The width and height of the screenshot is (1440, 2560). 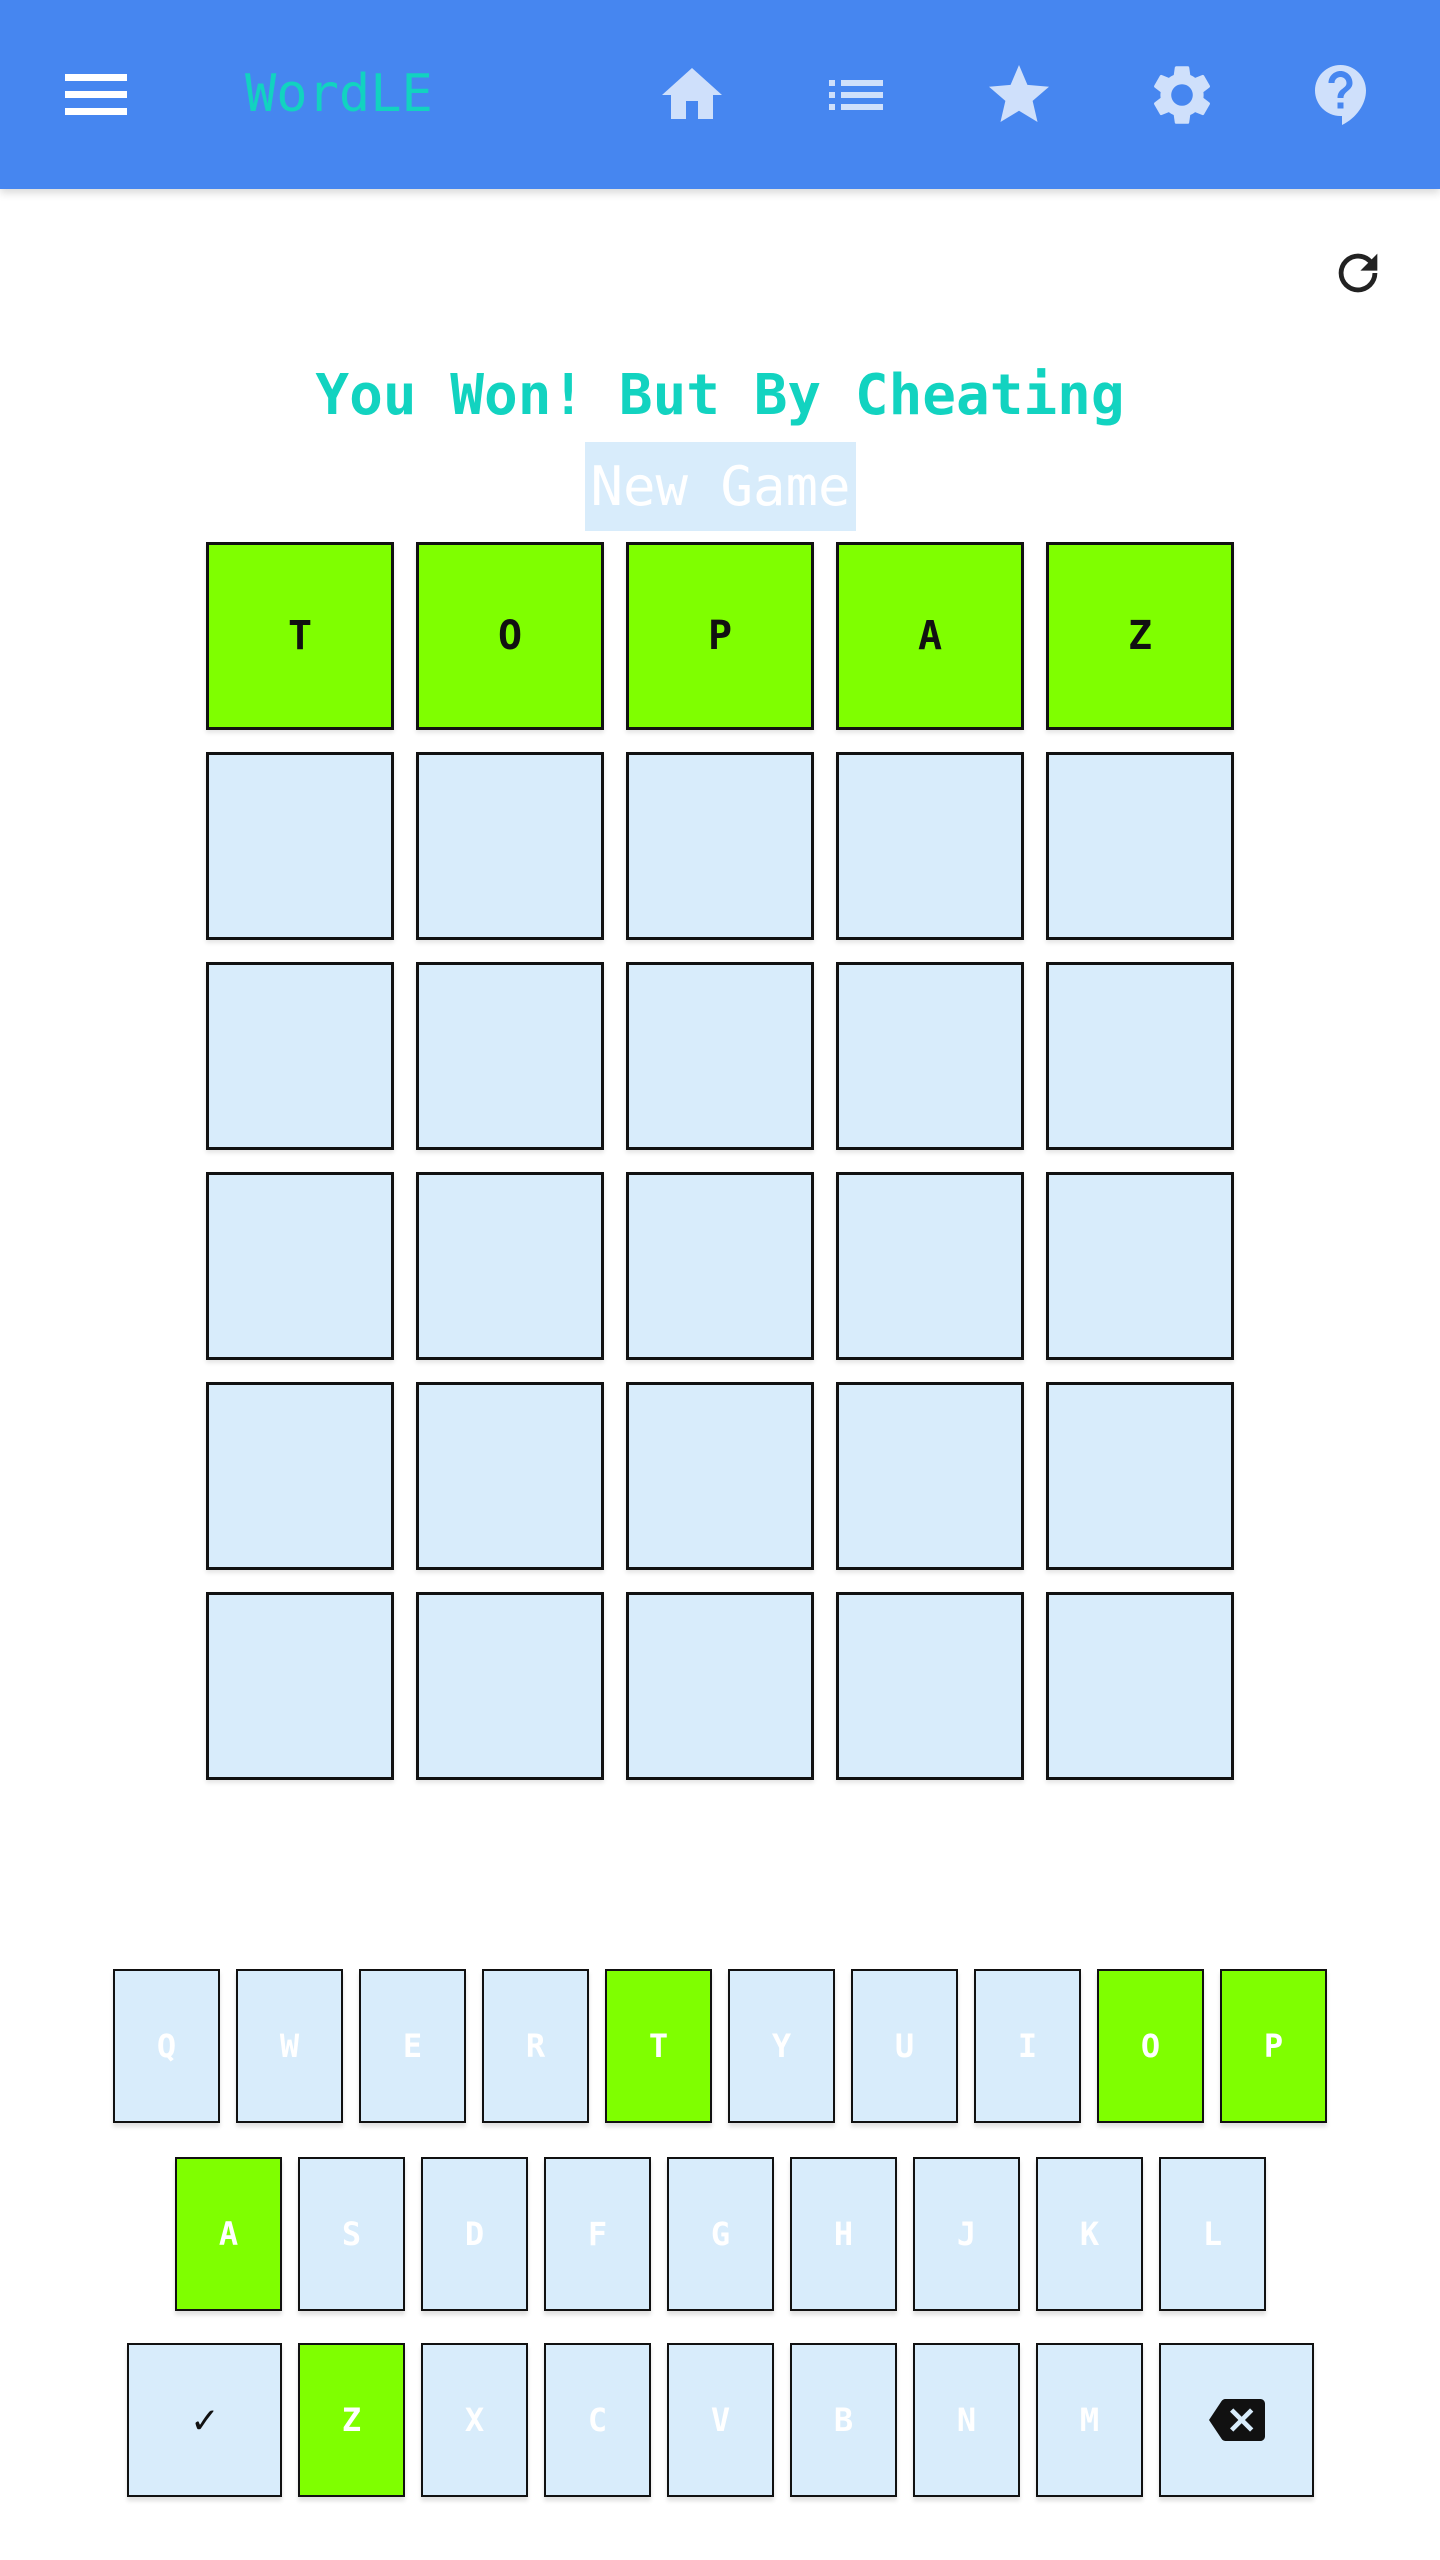 What do you see at coordinates (1019, 95) in the screenshot?
I see `star-icon` at bounding box center [1019, 95].